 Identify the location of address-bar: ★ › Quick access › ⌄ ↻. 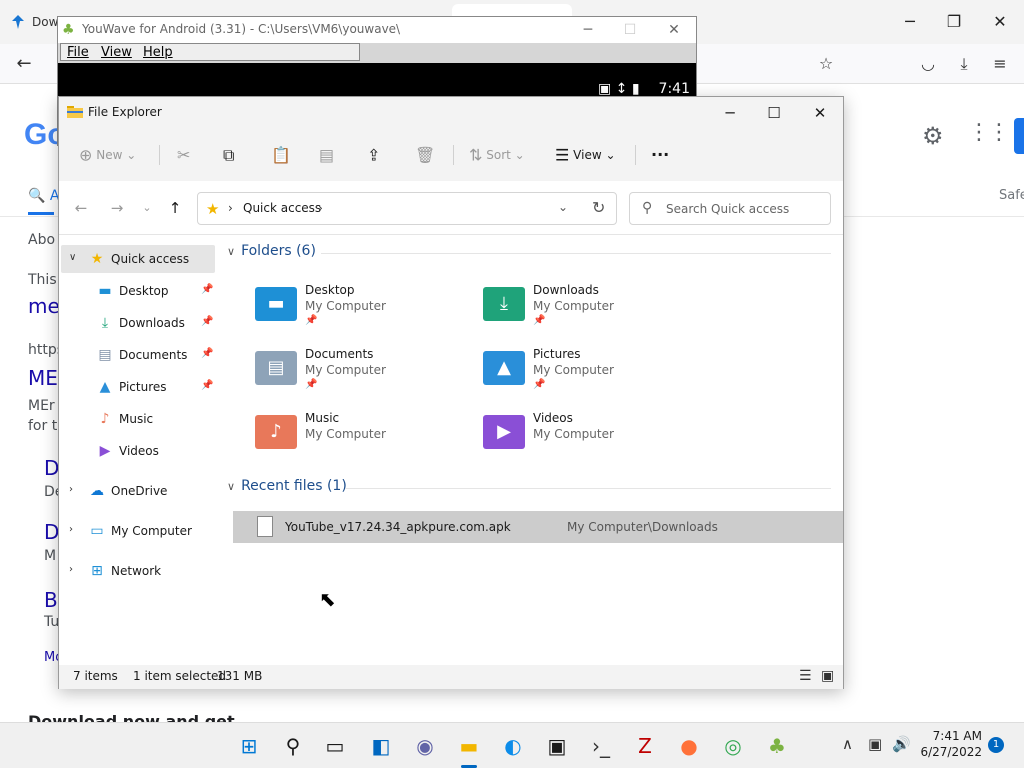
(407, 208).